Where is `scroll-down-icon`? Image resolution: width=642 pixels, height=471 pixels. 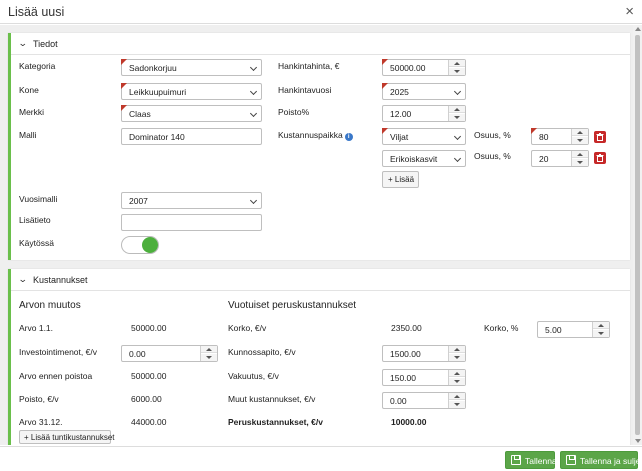 scroll-down-icon is located at coordinates (638, 441).